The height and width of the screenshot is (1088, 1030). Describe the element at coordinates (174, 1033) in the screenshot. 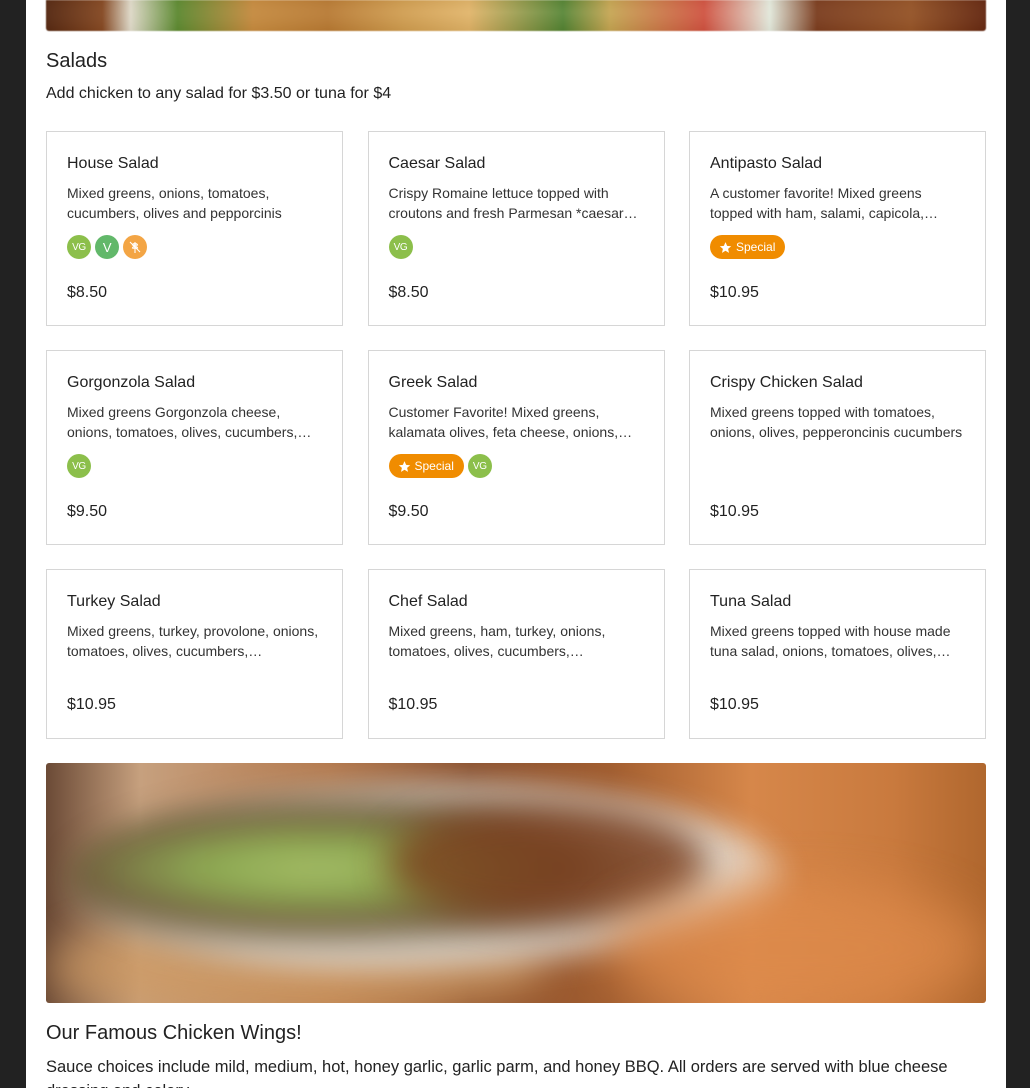

I see `wings-section-title: Our Famous Chicken Wings!` at that location.